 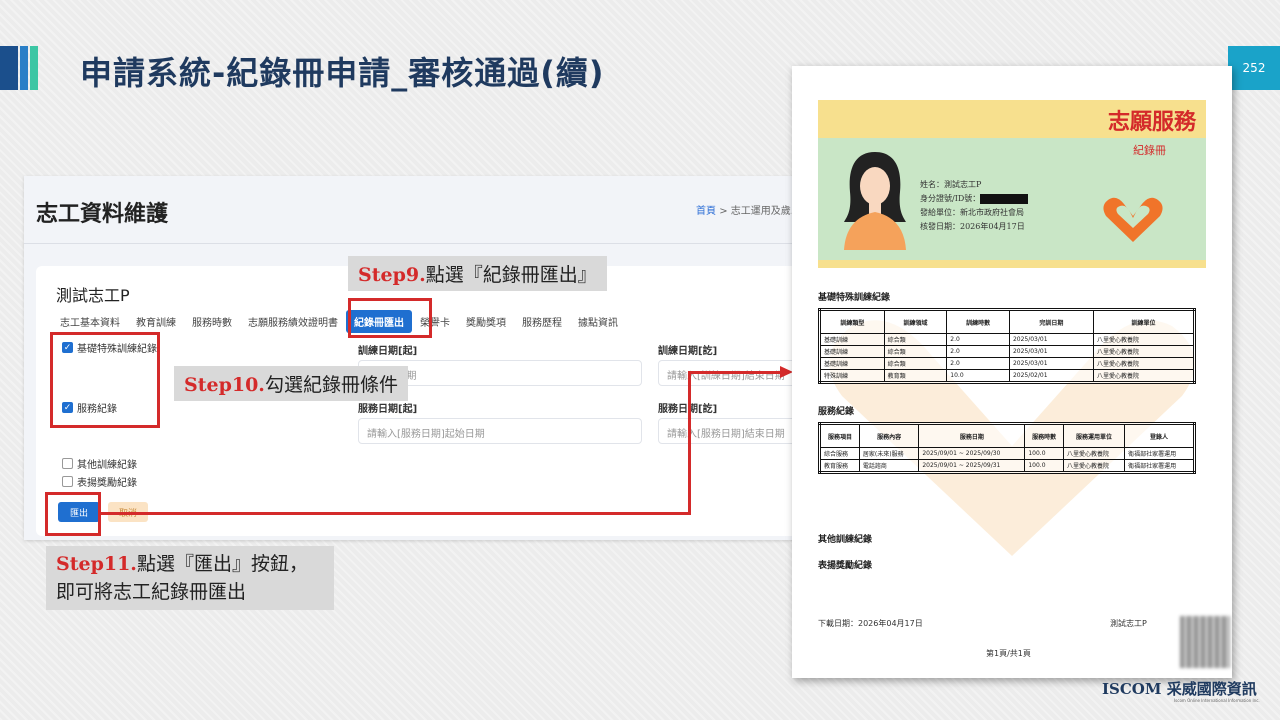 What do you see at coordinates (889, 466) in the screenshot?
I see `table-cell: 電話諮商` at bounding box center [889, 466].